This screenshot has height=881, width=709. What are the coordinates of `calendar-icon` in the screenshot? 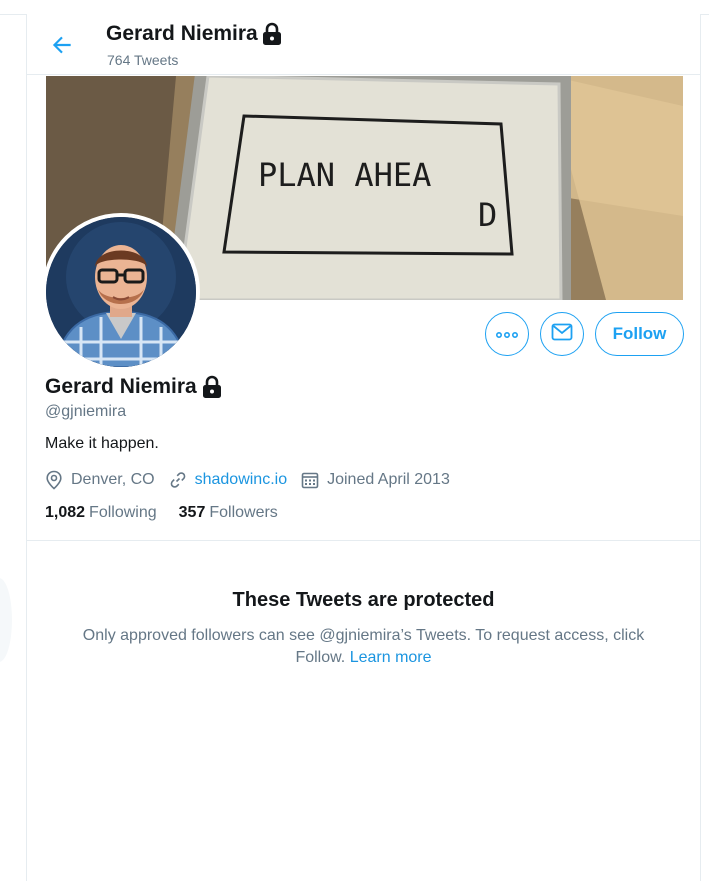 It's located at (310, 480).